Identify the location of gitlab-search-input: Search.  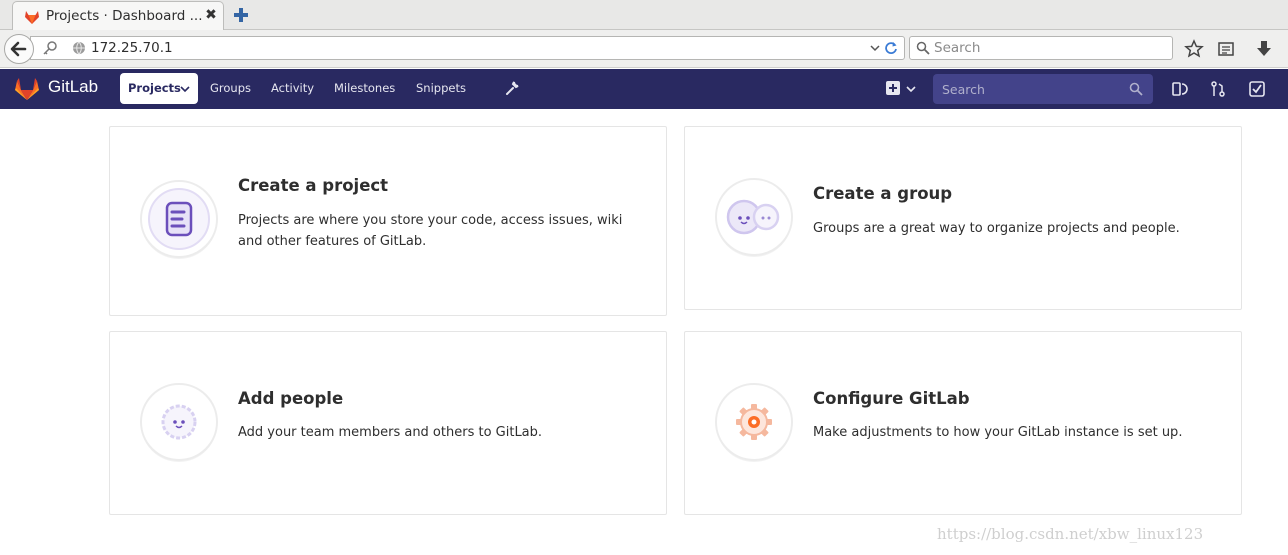
(1043, 89).